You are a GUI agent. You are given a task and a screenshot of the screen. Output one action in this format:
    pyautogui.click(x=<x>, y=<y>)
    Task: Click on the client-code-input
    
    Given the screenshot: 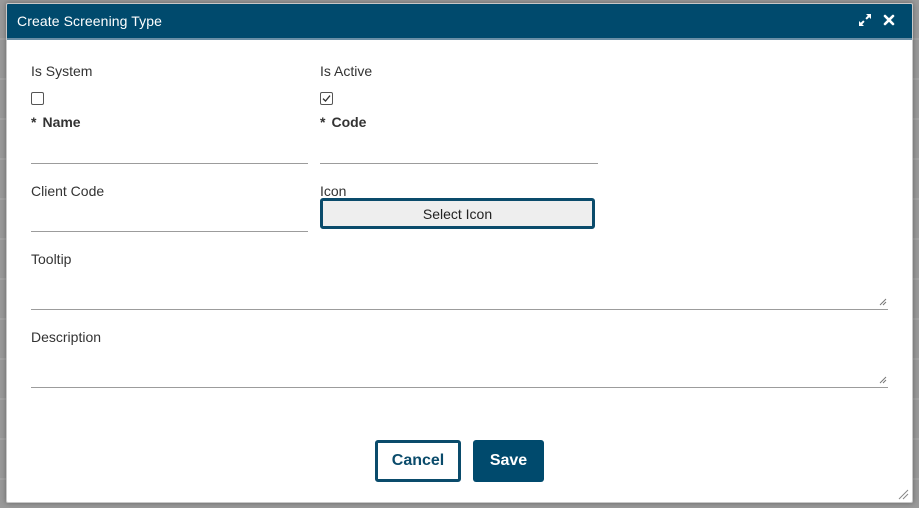 What is the action you would take?
    pyautogui.click(x=169, y=231)
    